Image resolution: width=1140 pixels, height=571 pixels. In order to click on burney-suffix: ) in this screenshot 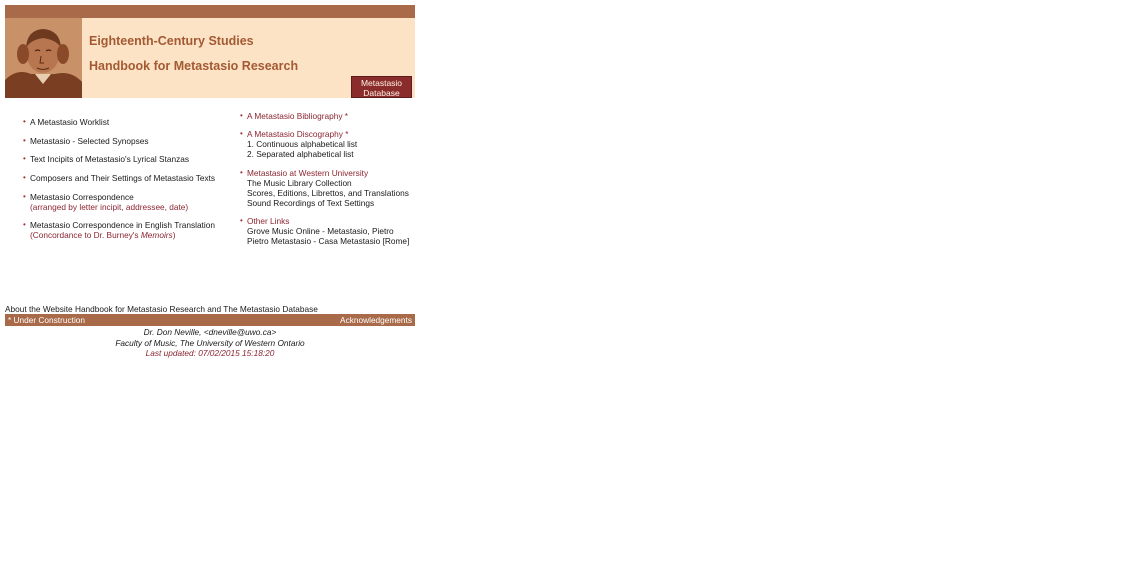, I will do `click(174, 235)`.